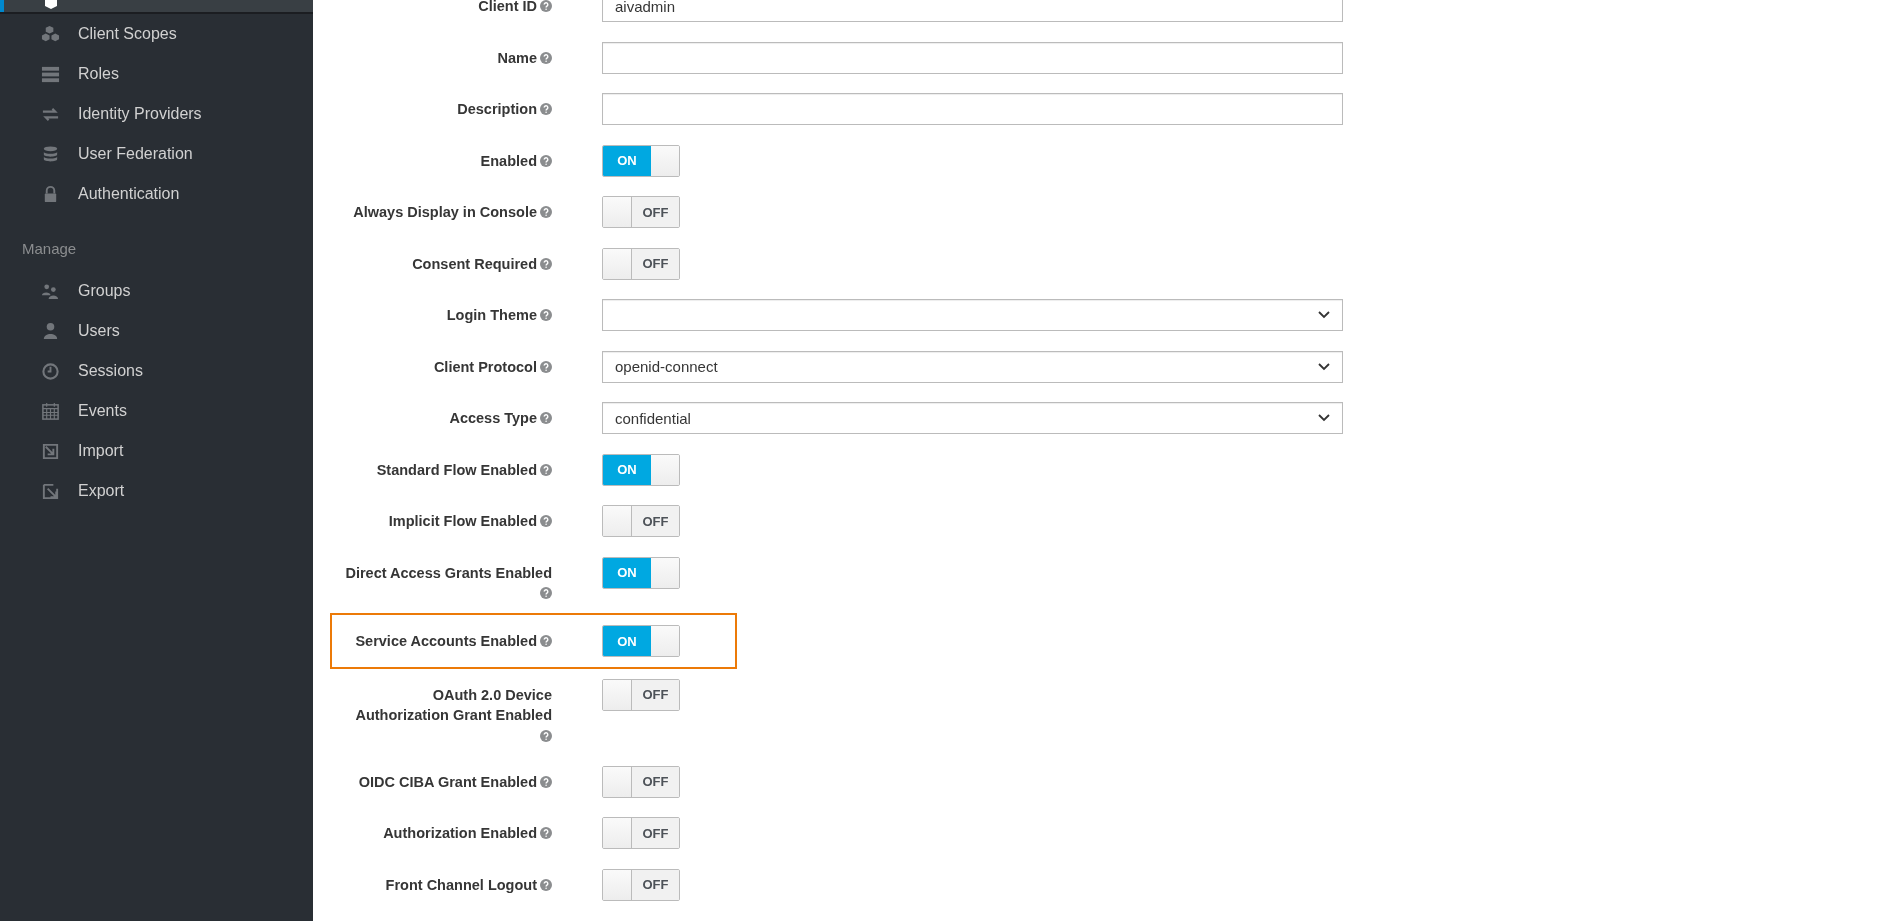  I want to click on sidebar-item: Sessions, so click(156, 371).